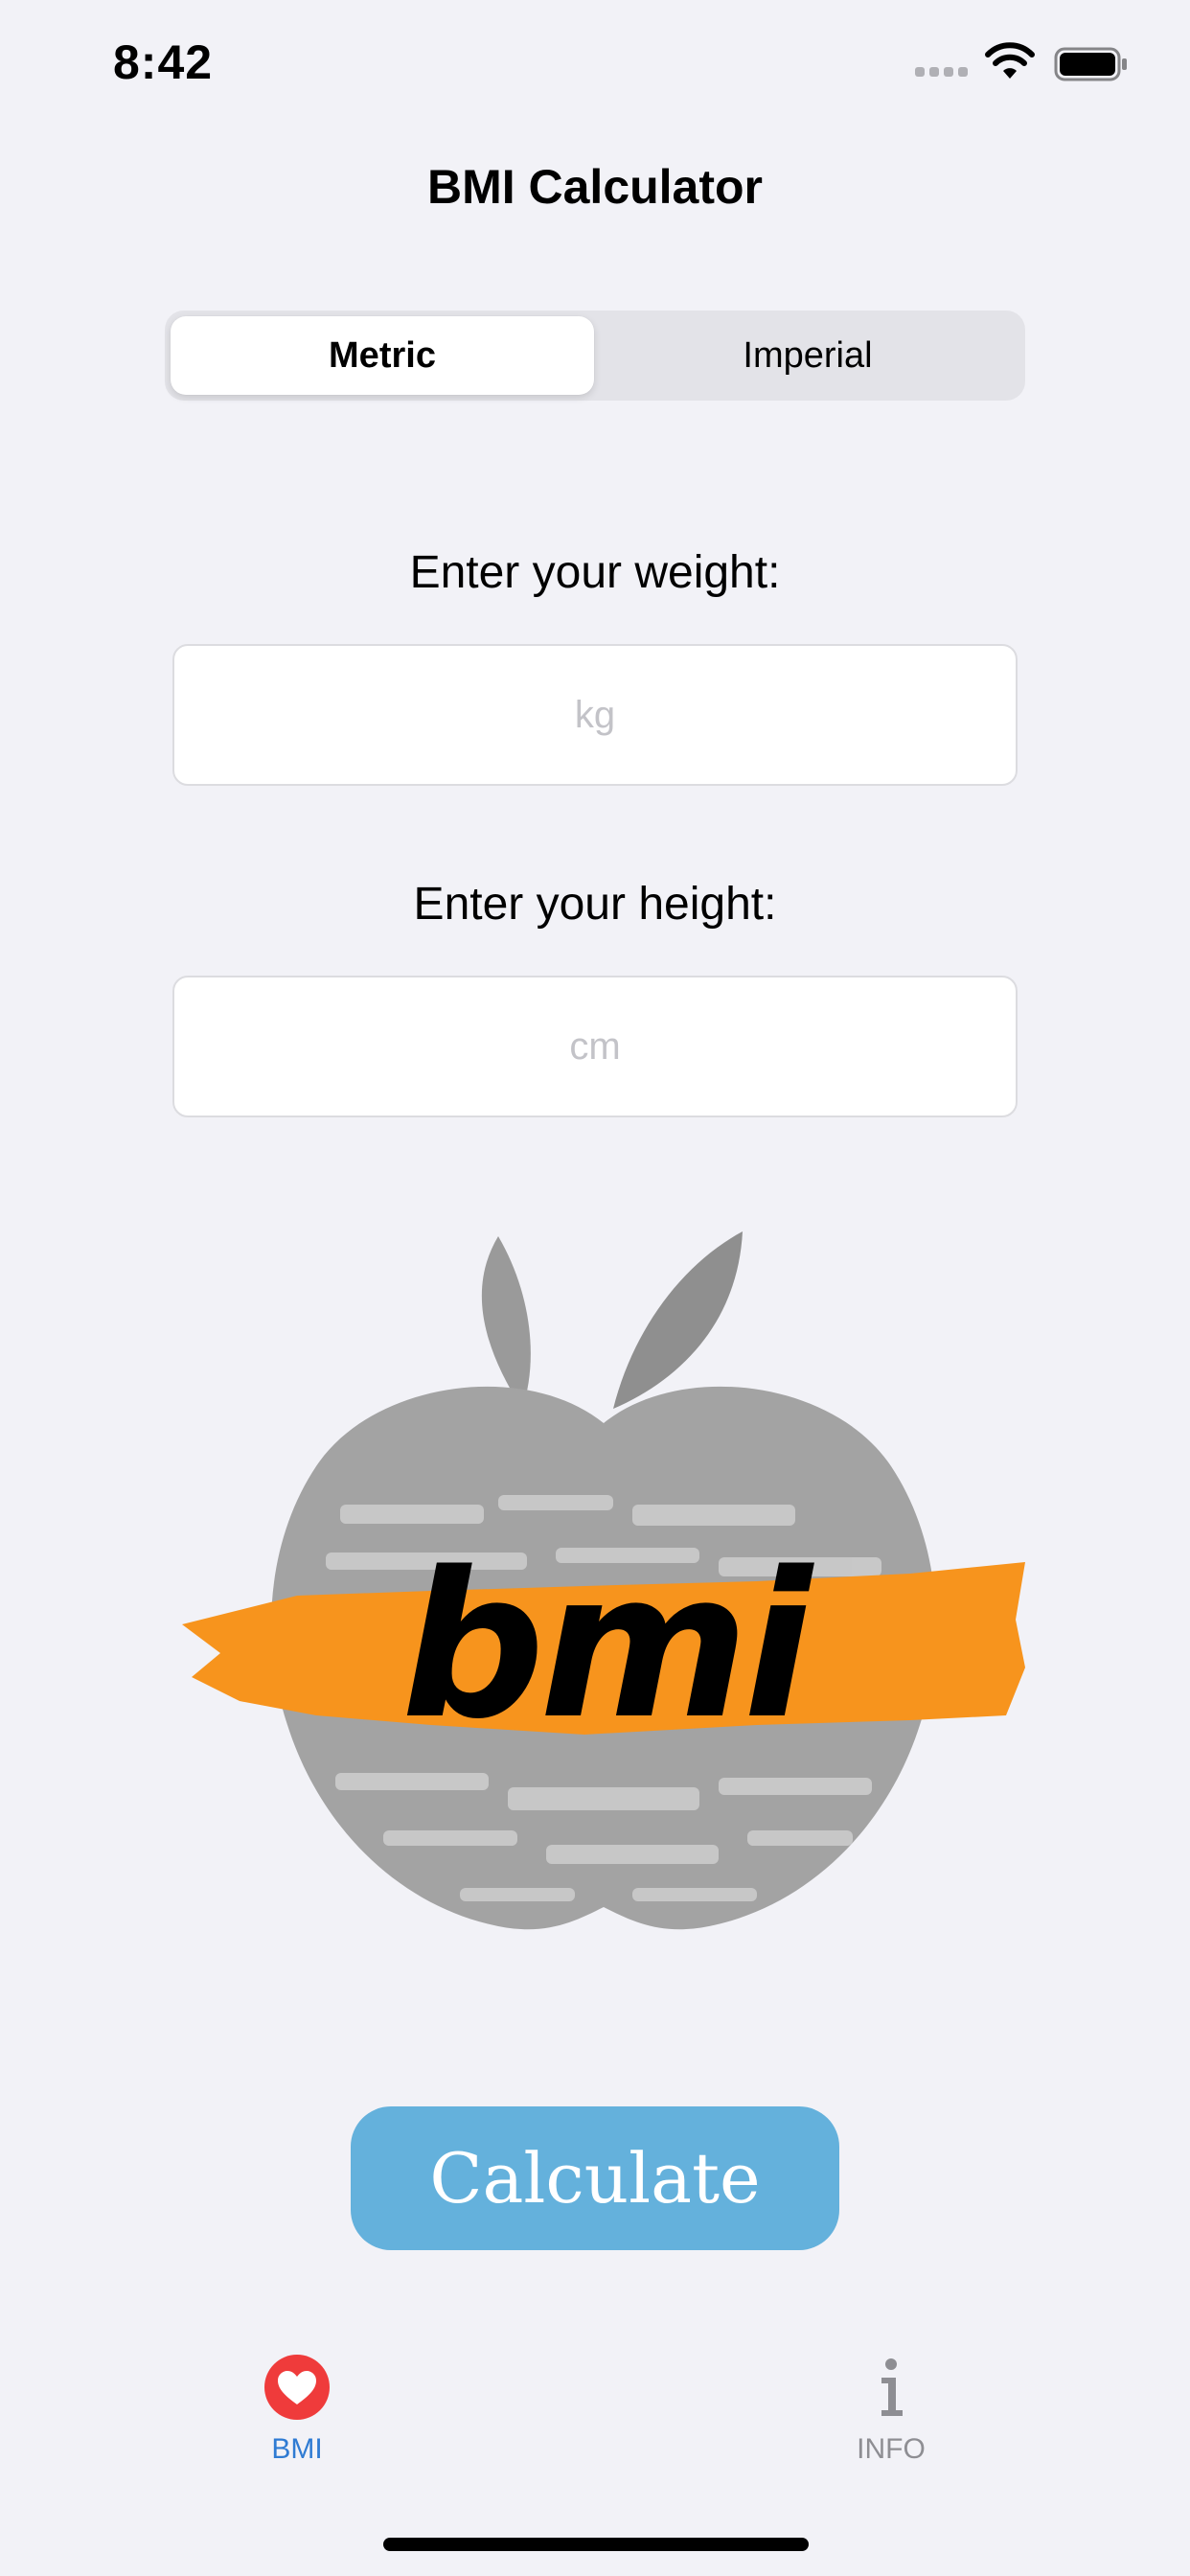 This screenshot has height=2576, width=1190. Describe the element at coordinates (607, 1646) in the screenshot. I see `bmi-logo-text: bmi` at that location.